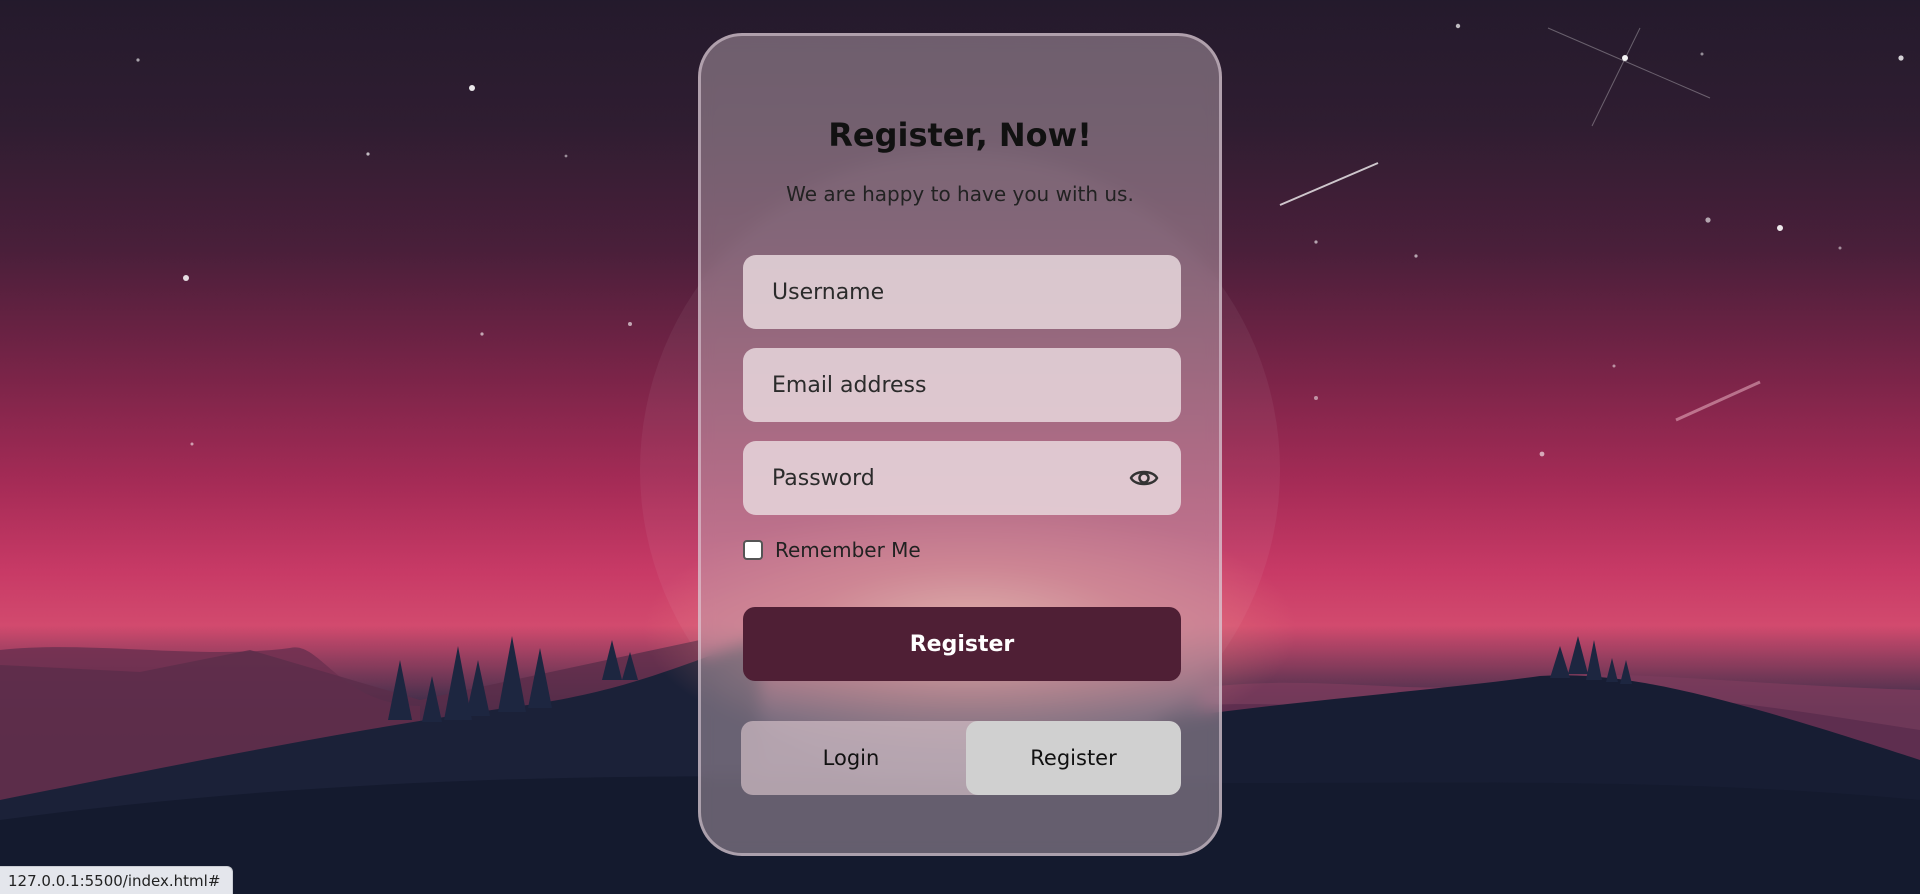  I want to click on eye-icon, so click(1144, 478).